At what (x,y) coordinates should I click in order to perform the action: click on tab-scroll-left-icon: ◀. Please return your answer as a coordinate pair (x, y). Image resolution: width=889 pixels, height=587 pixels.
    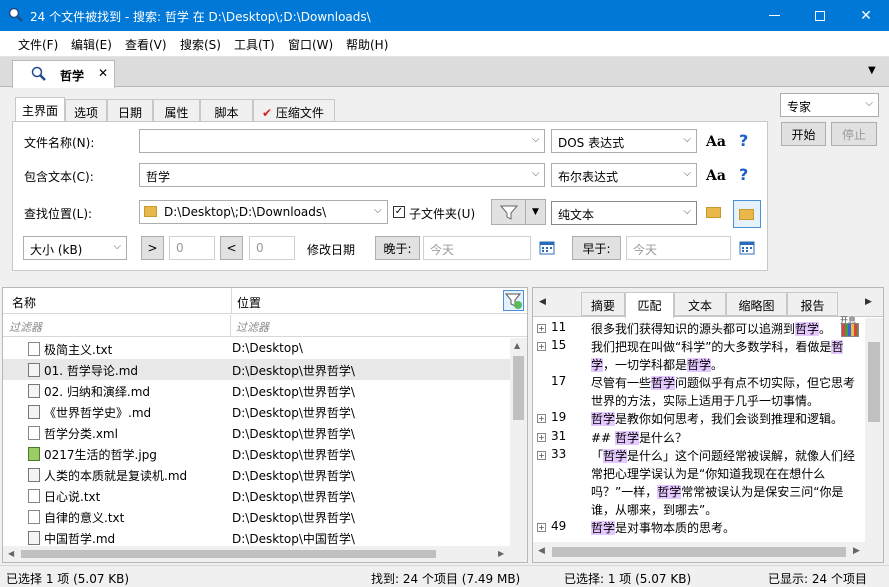
    Looking at the image, I should click on (542, 302).